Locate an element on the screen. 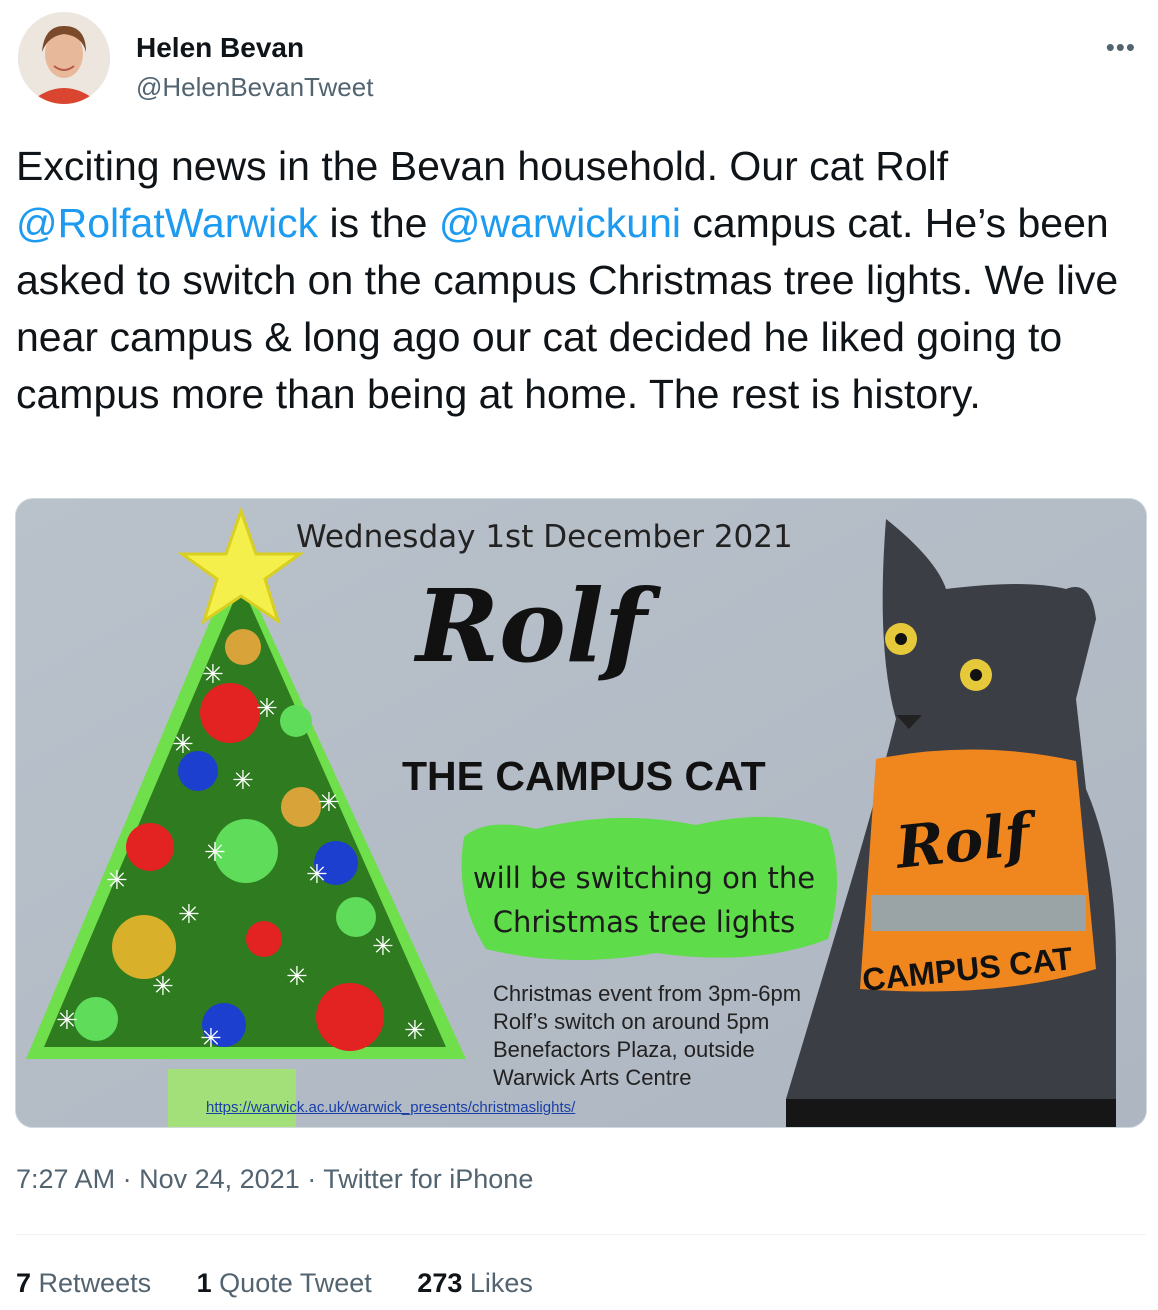 This screenshot has width=1158, height=1310. author-avatar is located at coordinates (64, 58).